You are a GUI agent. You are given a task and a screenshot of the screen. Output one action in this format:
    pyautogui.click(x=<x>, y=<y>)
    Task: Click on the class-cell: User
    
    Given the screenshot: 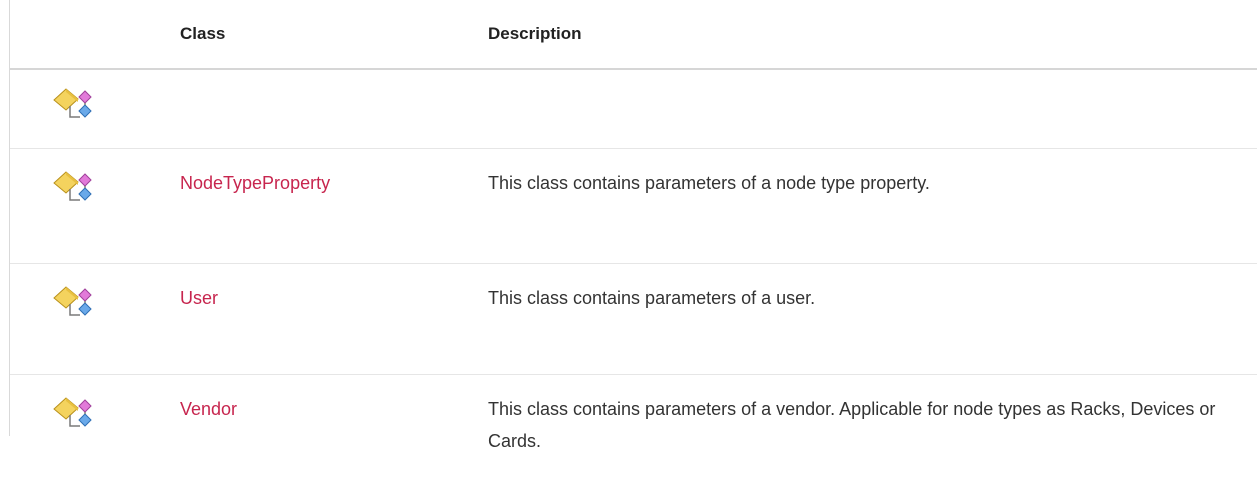 What is the action you would take?
    pyautogui.click(x=334, y=319)
    